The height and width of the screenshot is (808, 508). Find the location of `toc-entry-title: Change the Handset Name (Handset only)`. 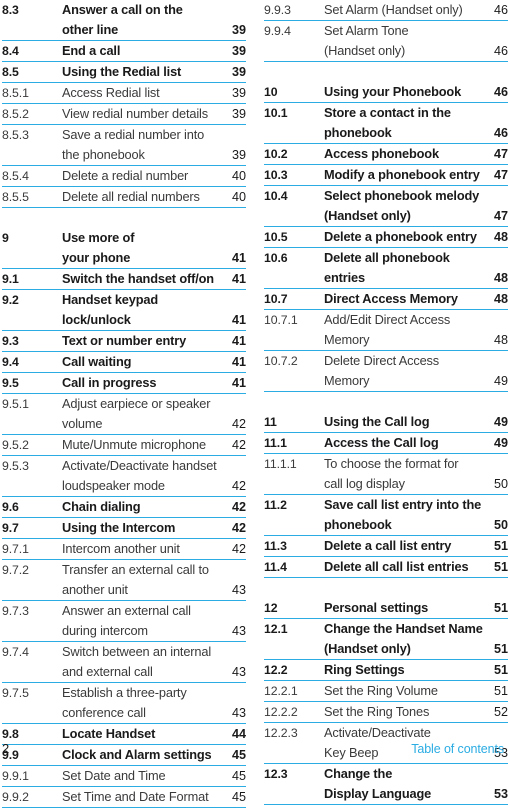

toc-entry-title: Change the Handset Name (Handset only) is located at coordinates (407, 639).